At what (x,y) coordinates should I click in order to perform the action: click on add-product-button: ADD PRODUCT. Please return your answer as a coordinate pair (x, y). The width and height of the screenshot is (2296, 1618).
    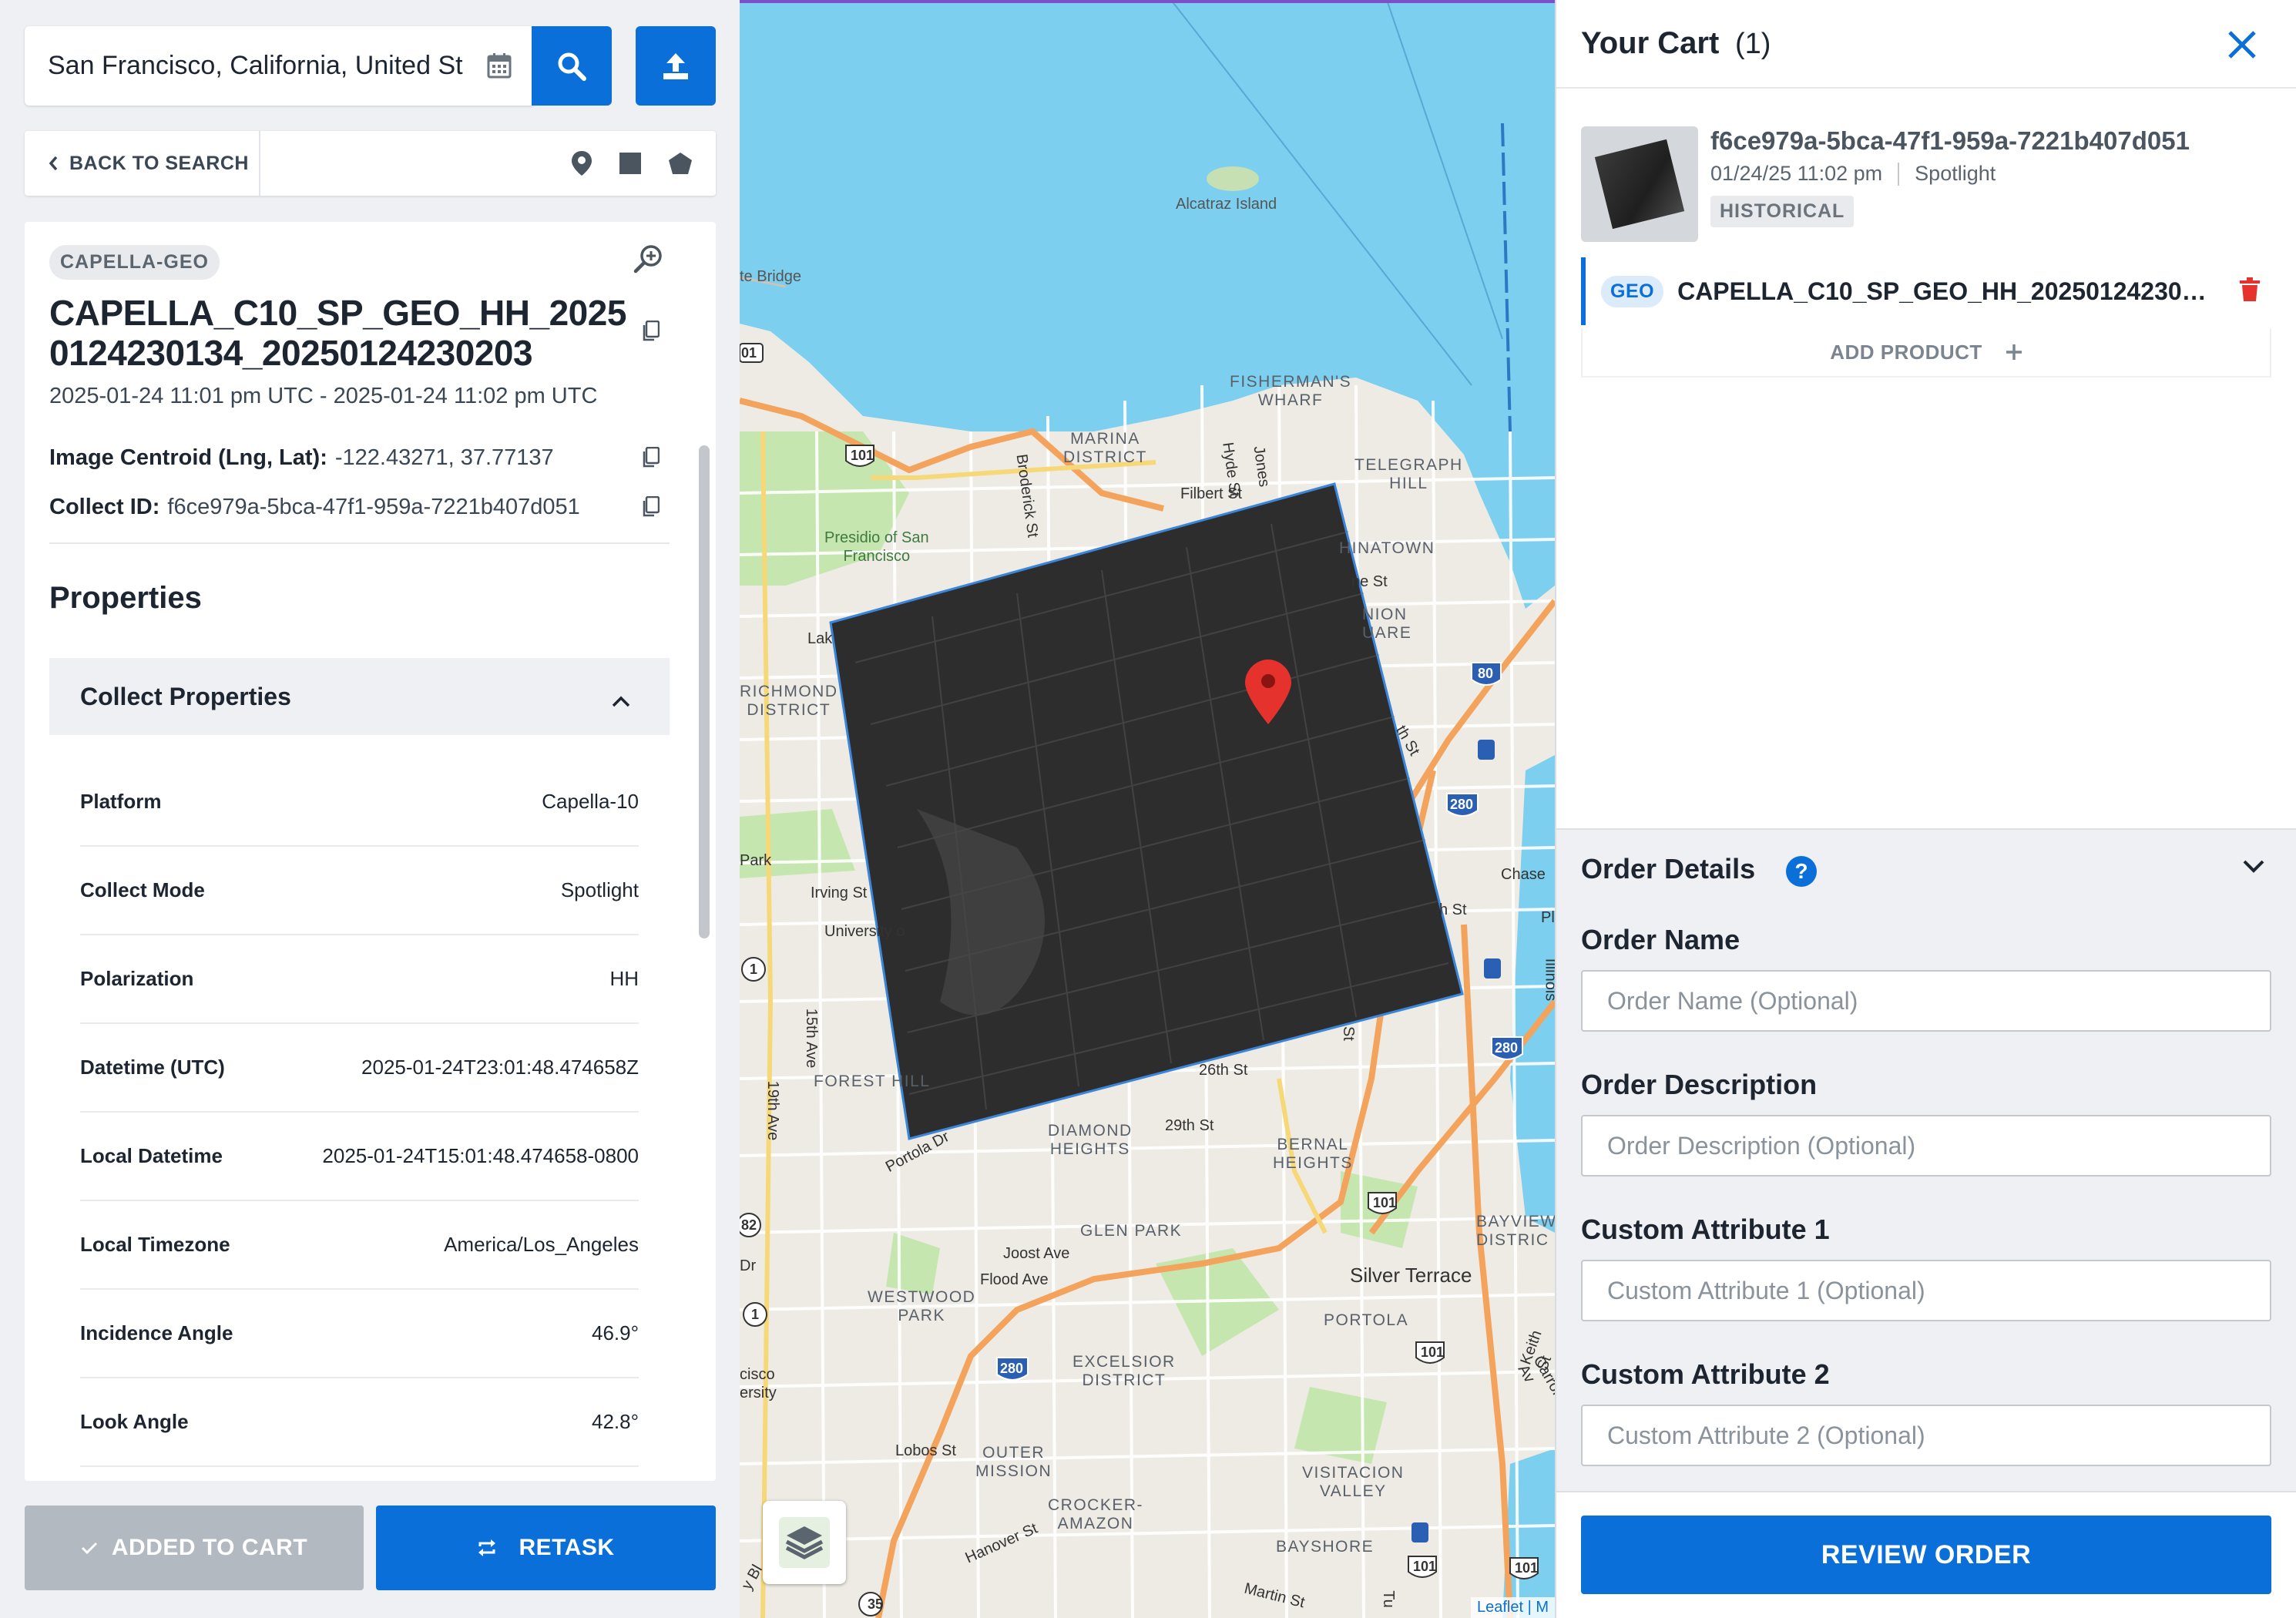
    Looking at the image, I should click on (1926, 353).